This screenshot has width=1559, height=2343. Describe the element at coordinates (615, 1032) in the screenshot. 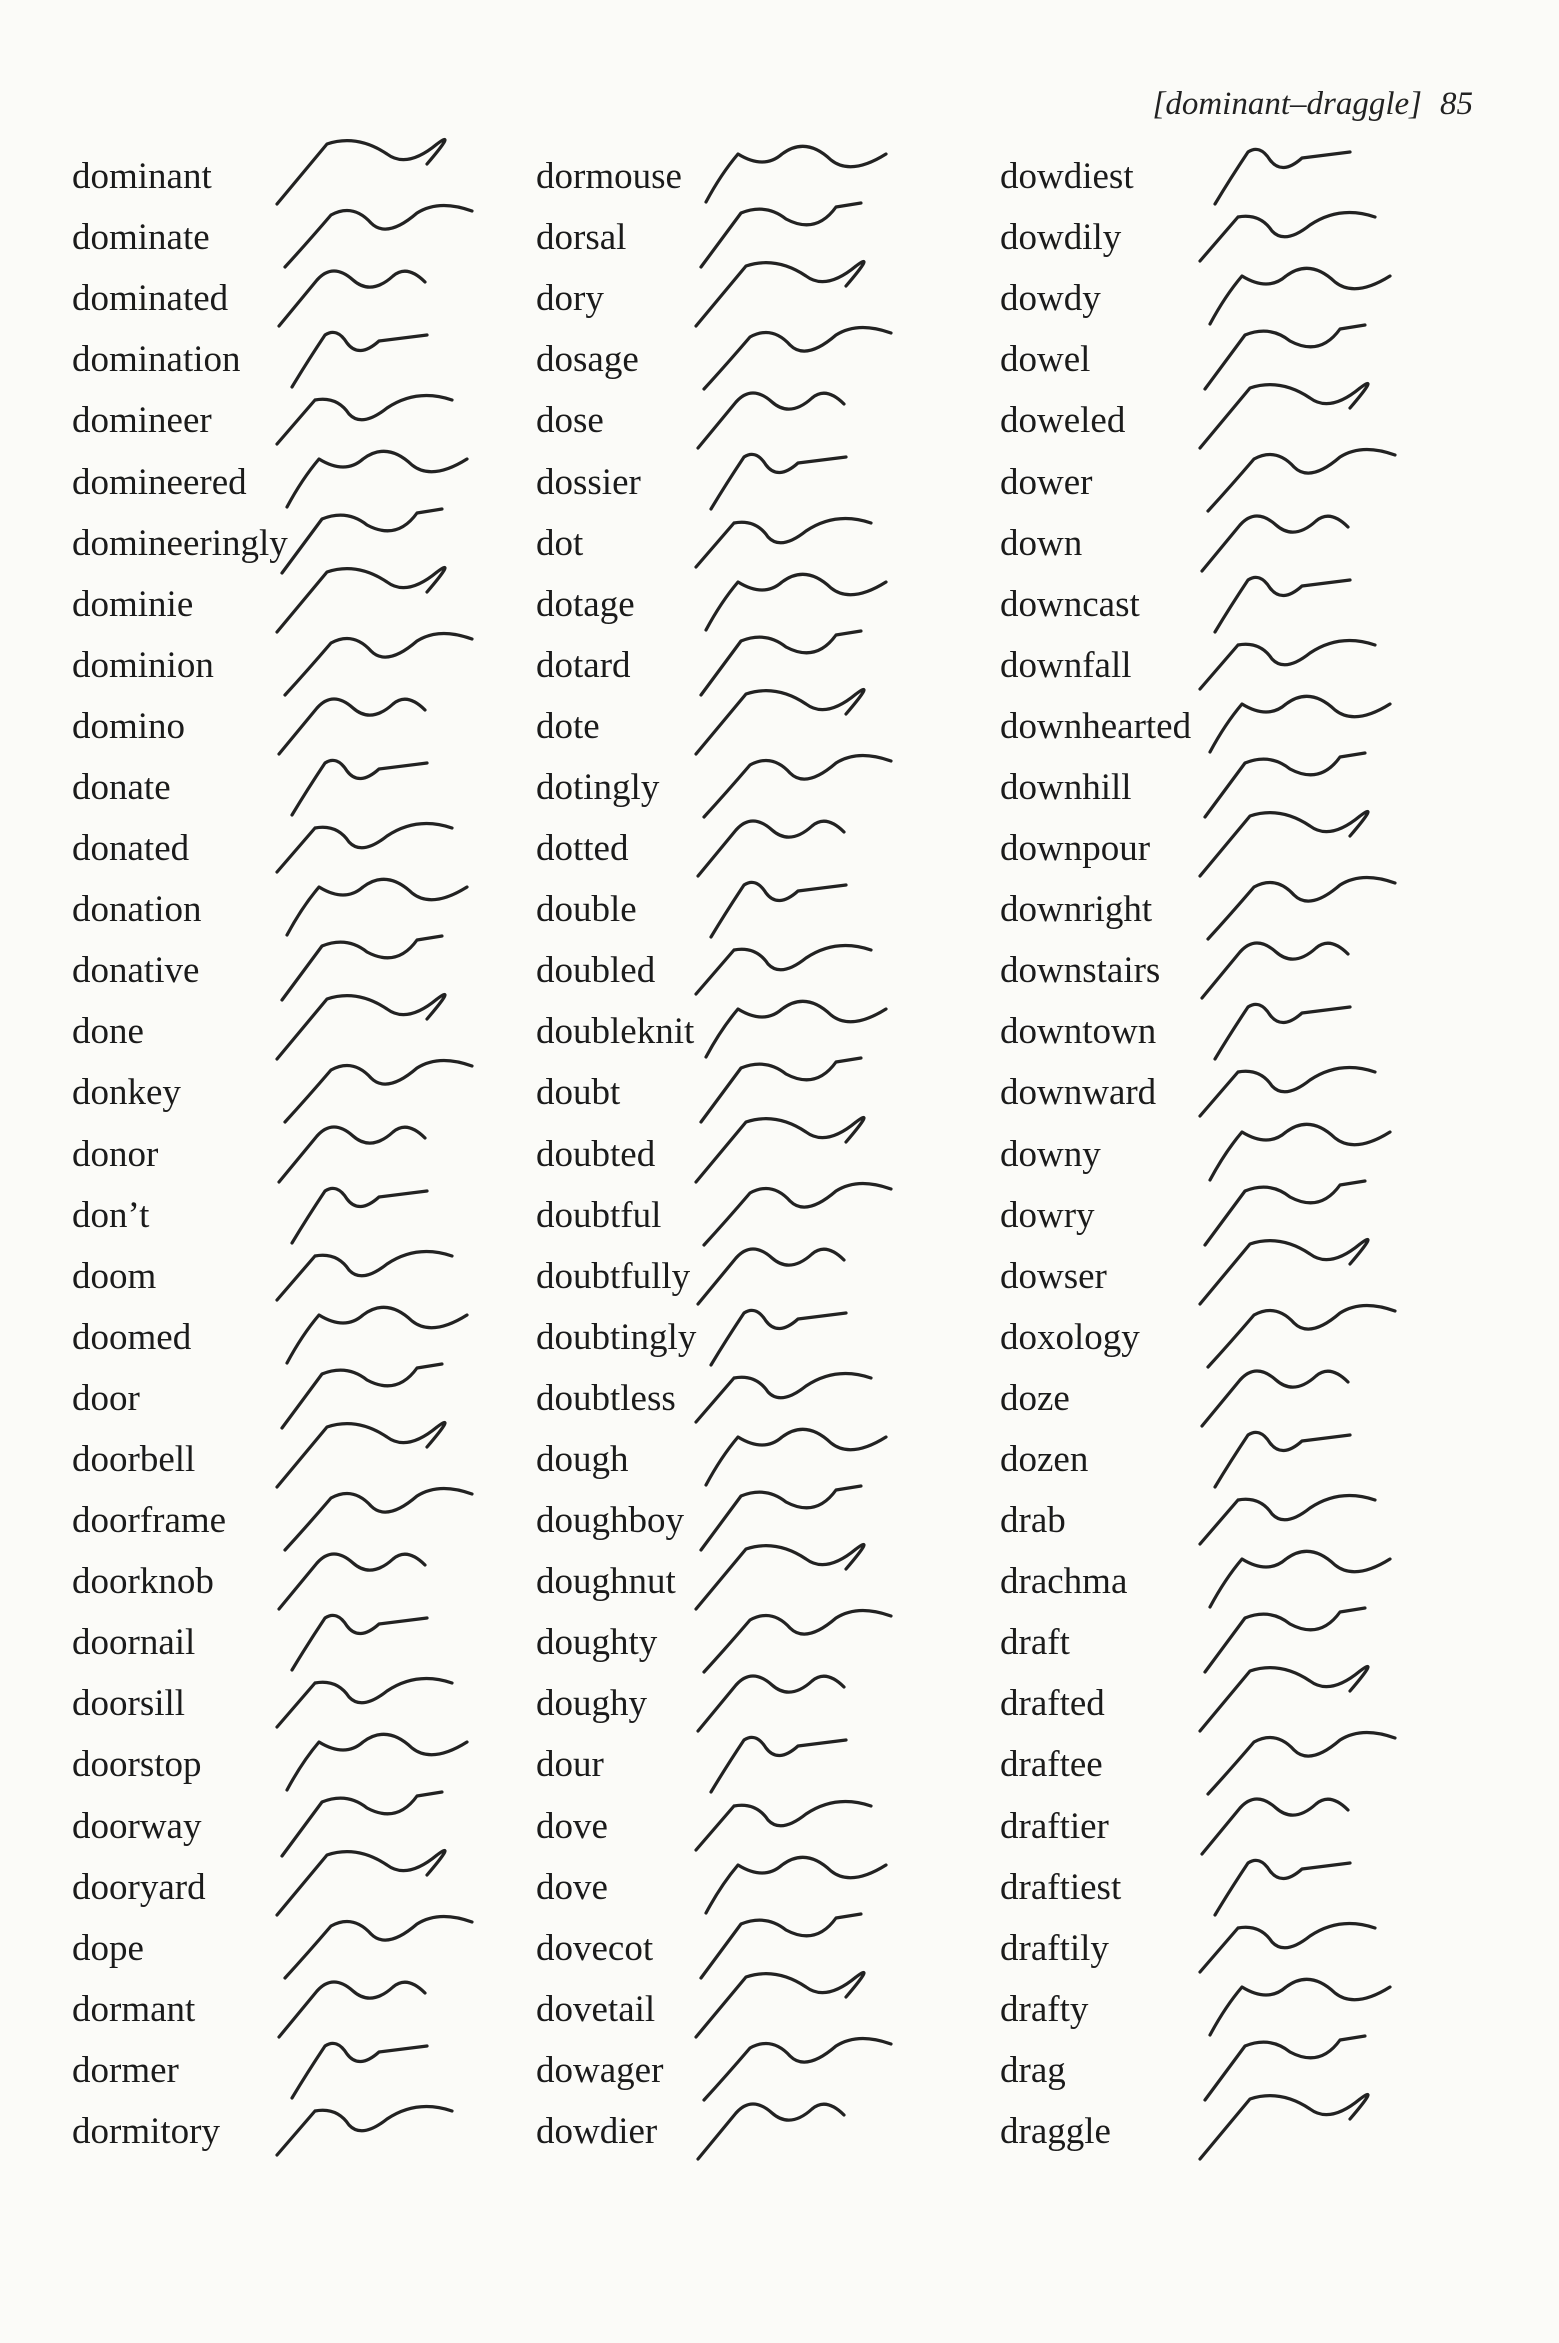

I see `entry-word: doubleknit` at that location.